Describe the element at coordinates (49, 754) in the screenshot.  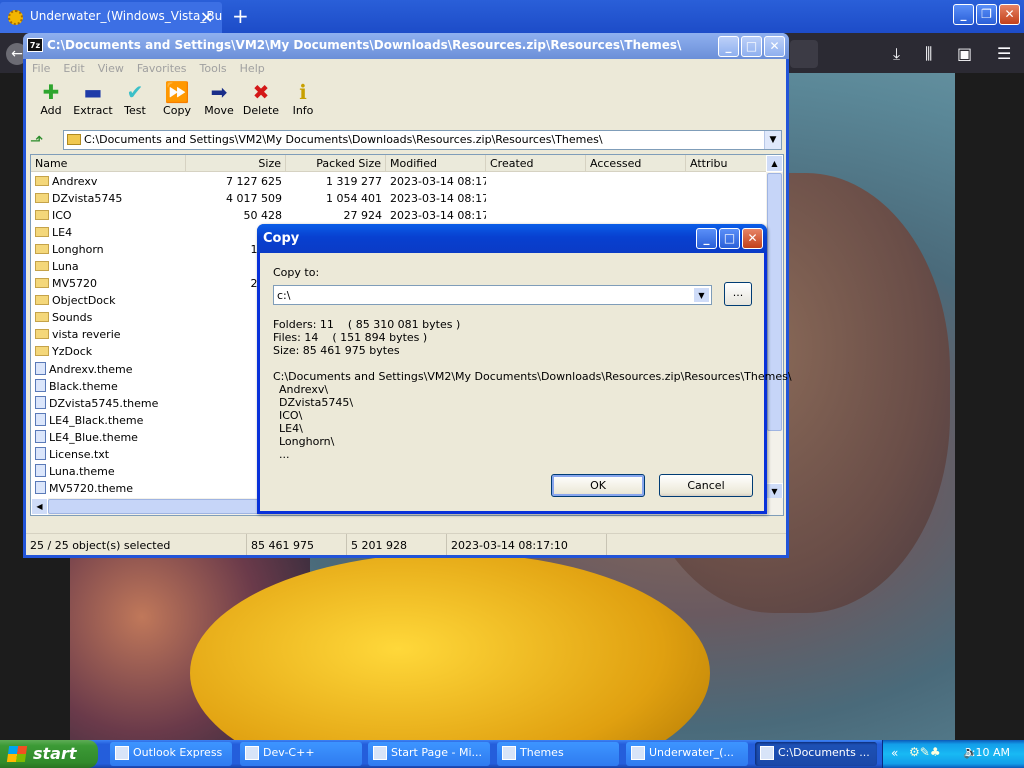
I see `start-button: start` at that location.